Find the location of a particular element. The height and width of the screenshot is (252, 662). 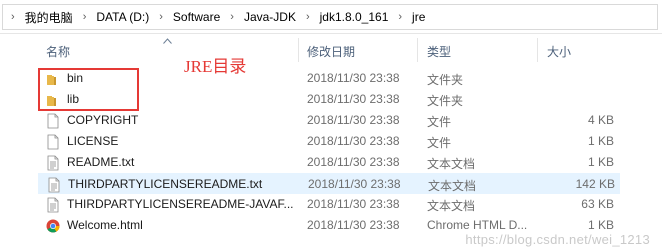

breadcrumb-item-label: jdk1.8.0_161 is located at coordinates (354, 17).